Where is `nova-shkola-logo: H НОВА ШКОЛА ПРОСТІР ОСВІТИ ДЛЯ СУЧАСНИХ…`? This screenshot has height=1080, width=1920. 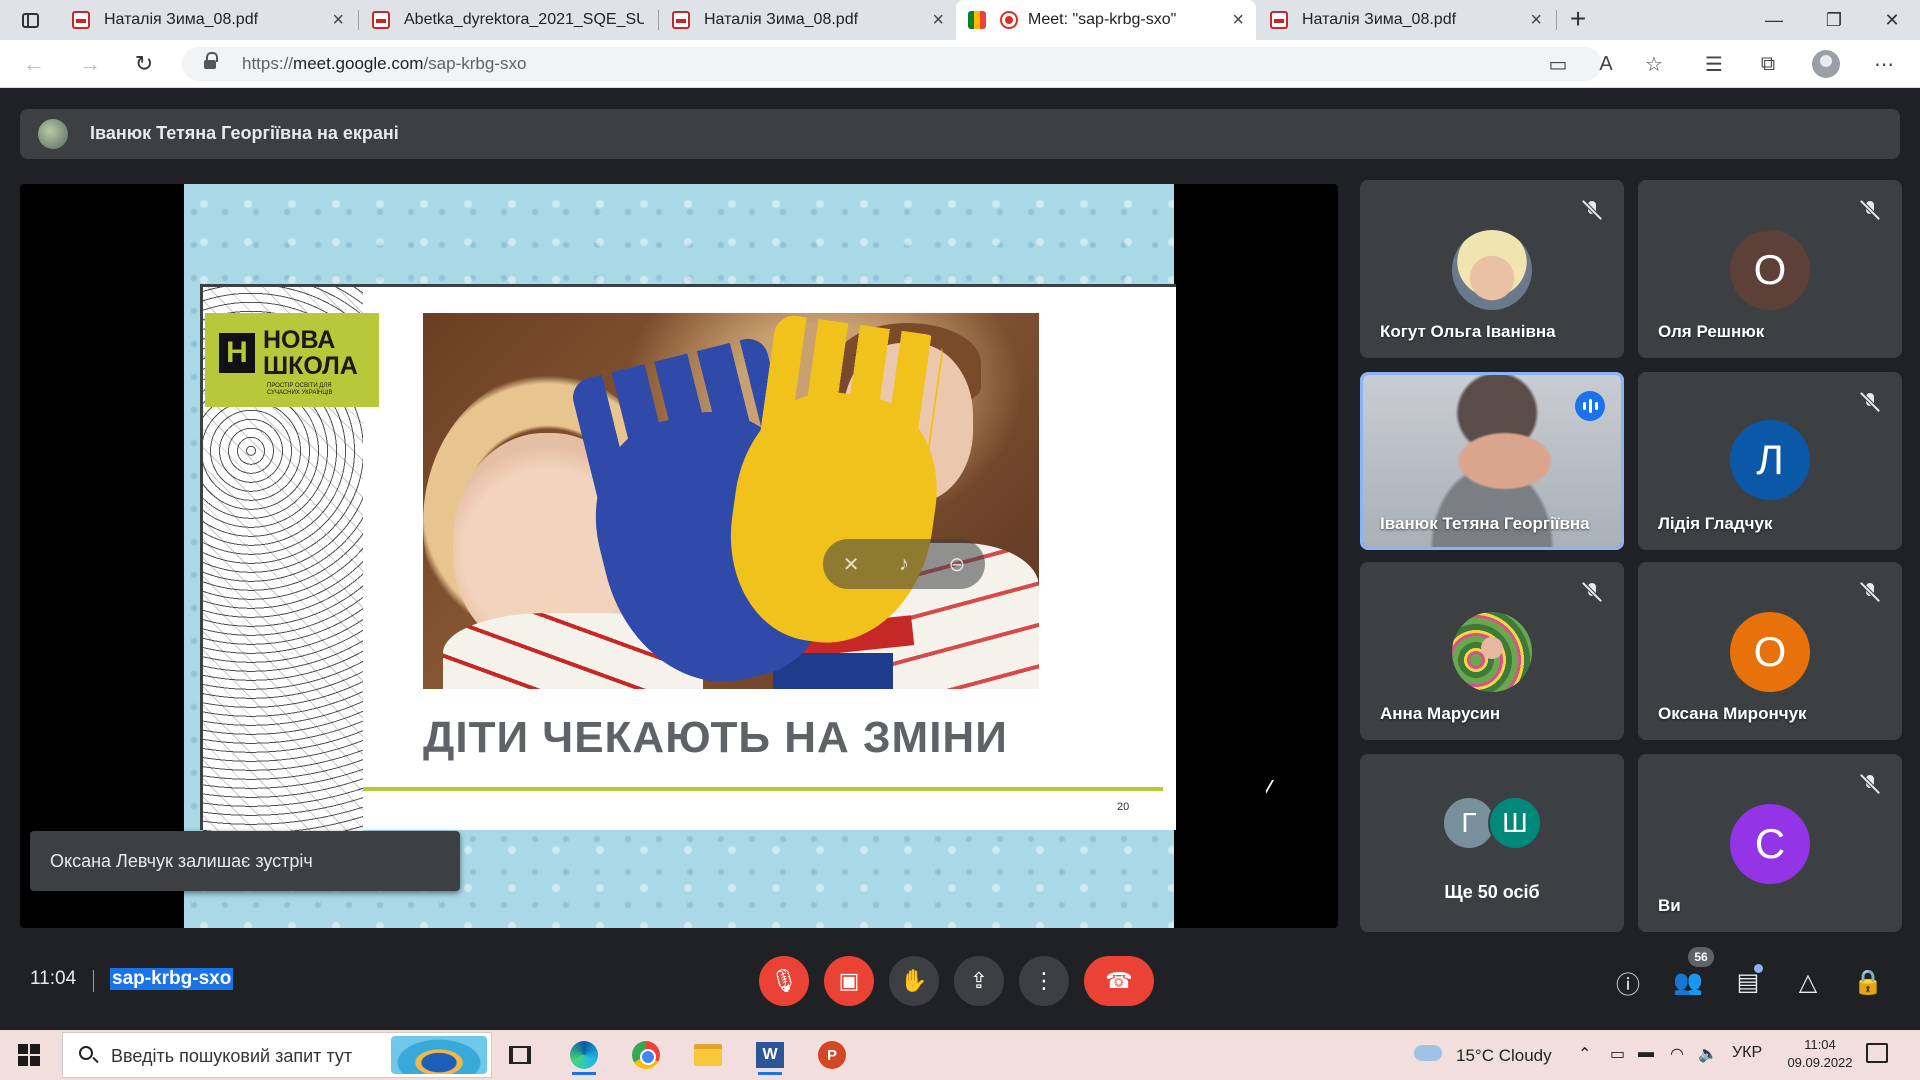
nova-shkola-logo: H НОВА ШКОЛА ПРОСТІР ОСВІТИ ДЛЯ СУЧАСНИХ… is located at coordinates (292, 360).